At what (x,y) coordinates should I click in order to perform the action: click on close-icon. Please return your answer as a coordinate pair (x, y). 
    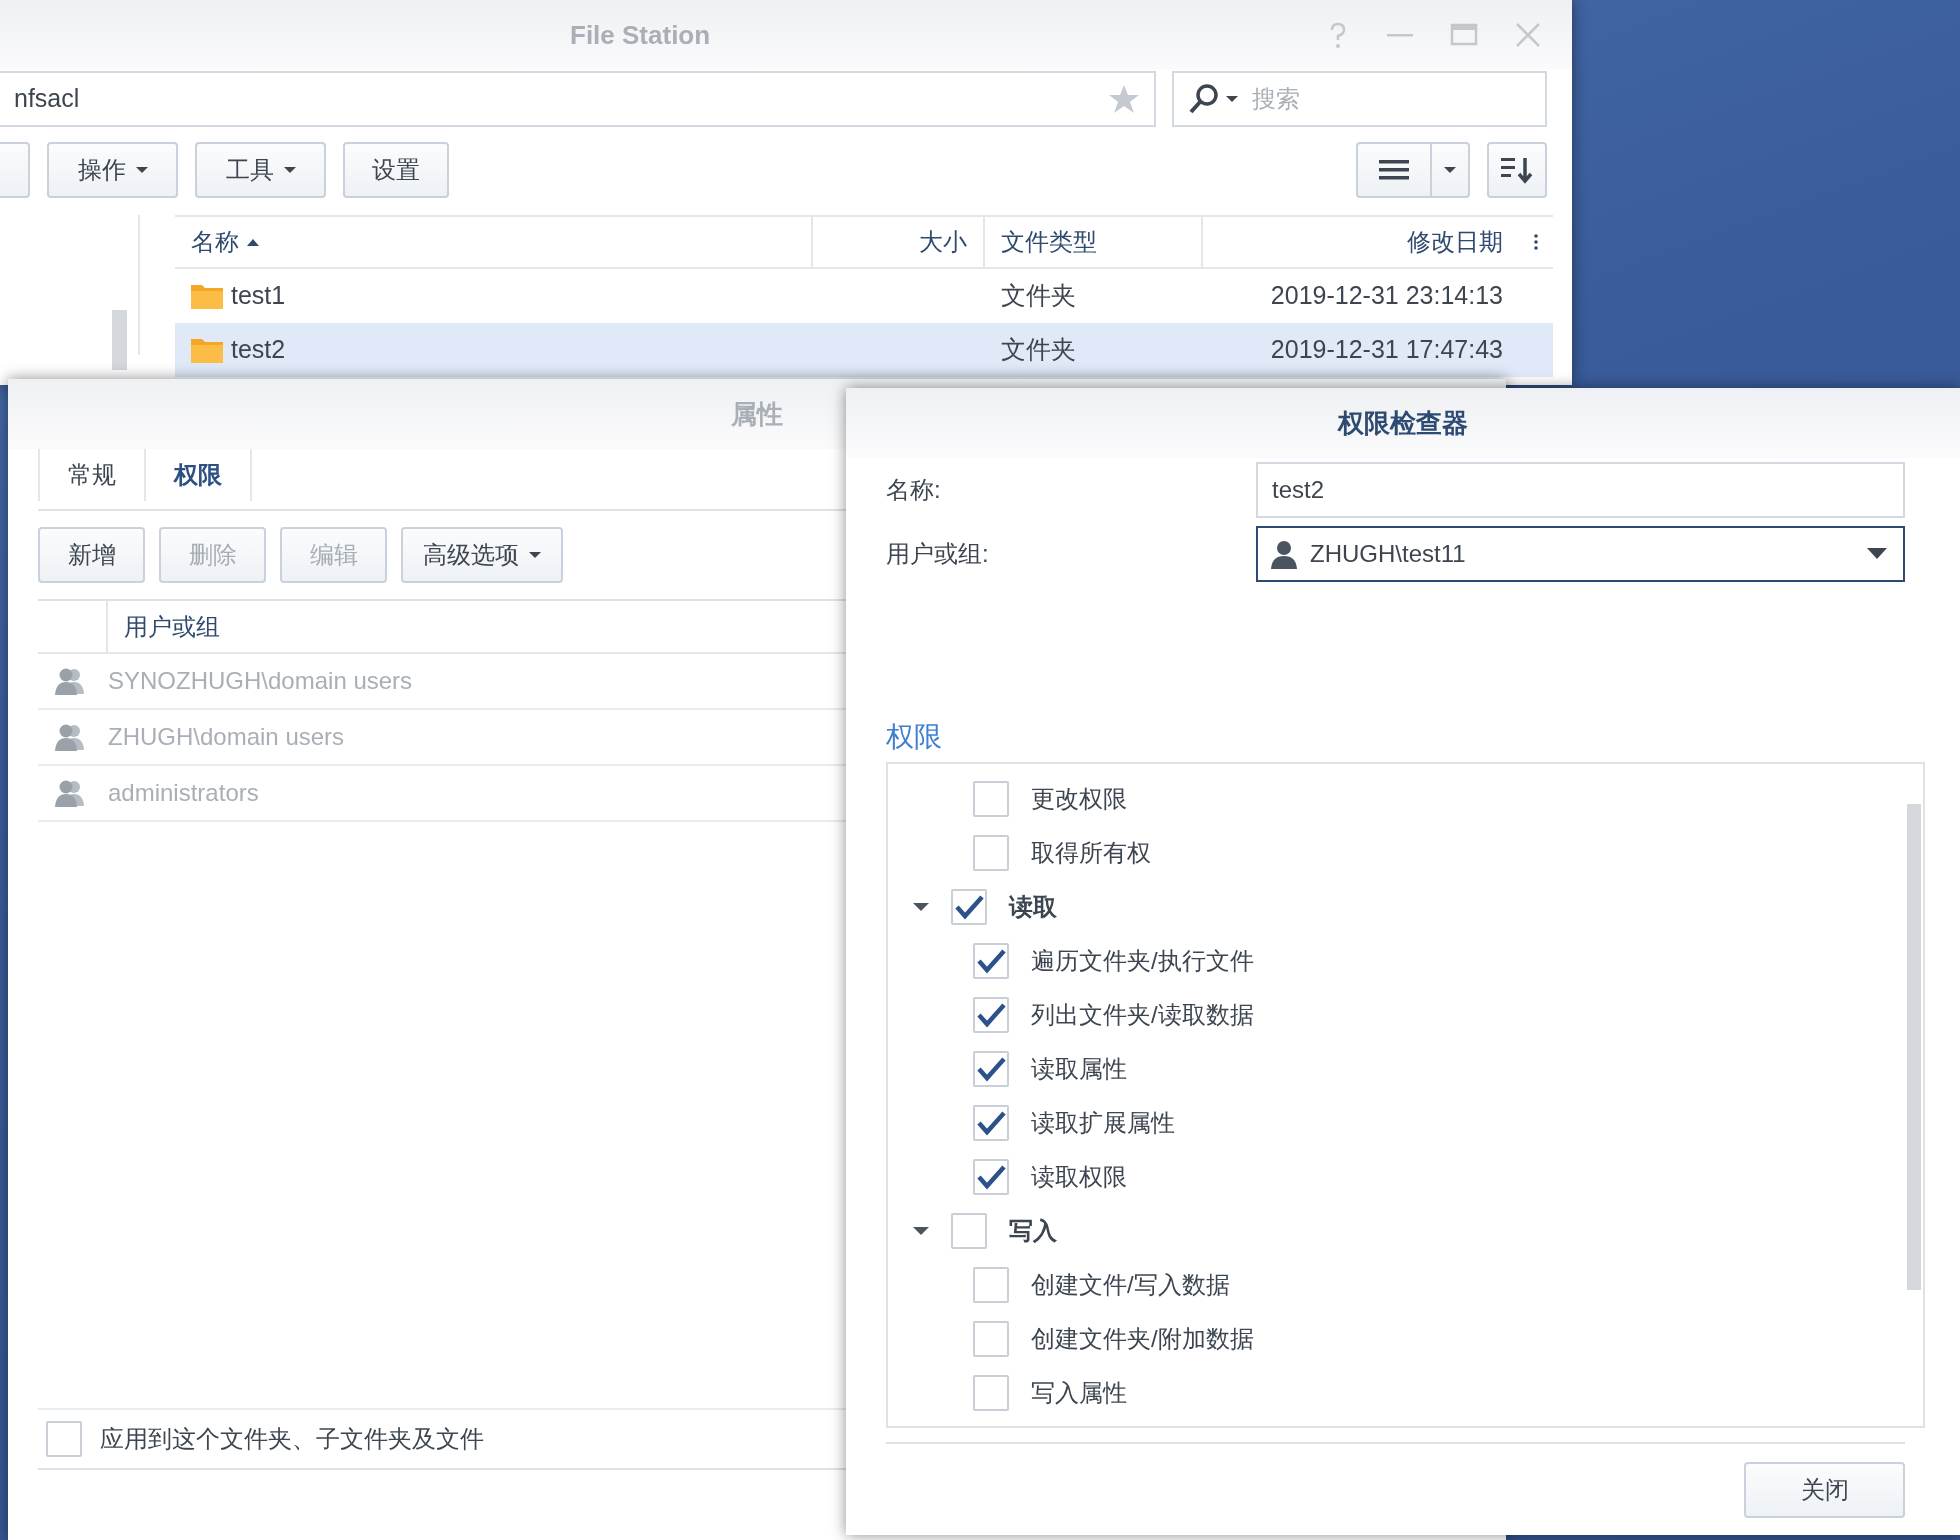
    Looking at the image, I should click on (1528, 35).